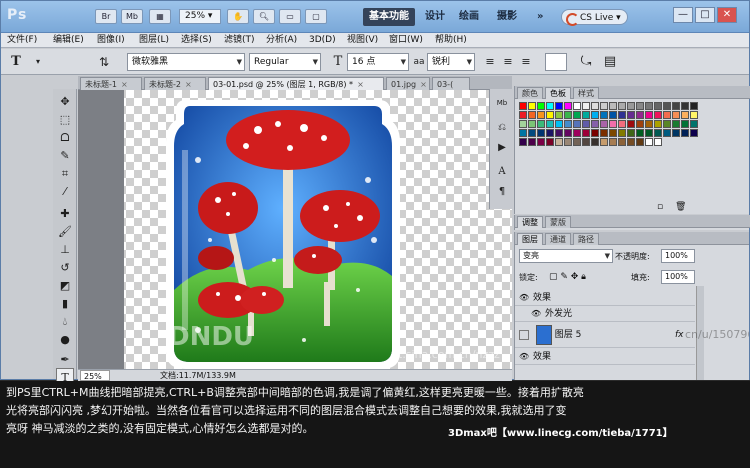  I want to click on history-panel-icon: ⎌, so click(502, 127).